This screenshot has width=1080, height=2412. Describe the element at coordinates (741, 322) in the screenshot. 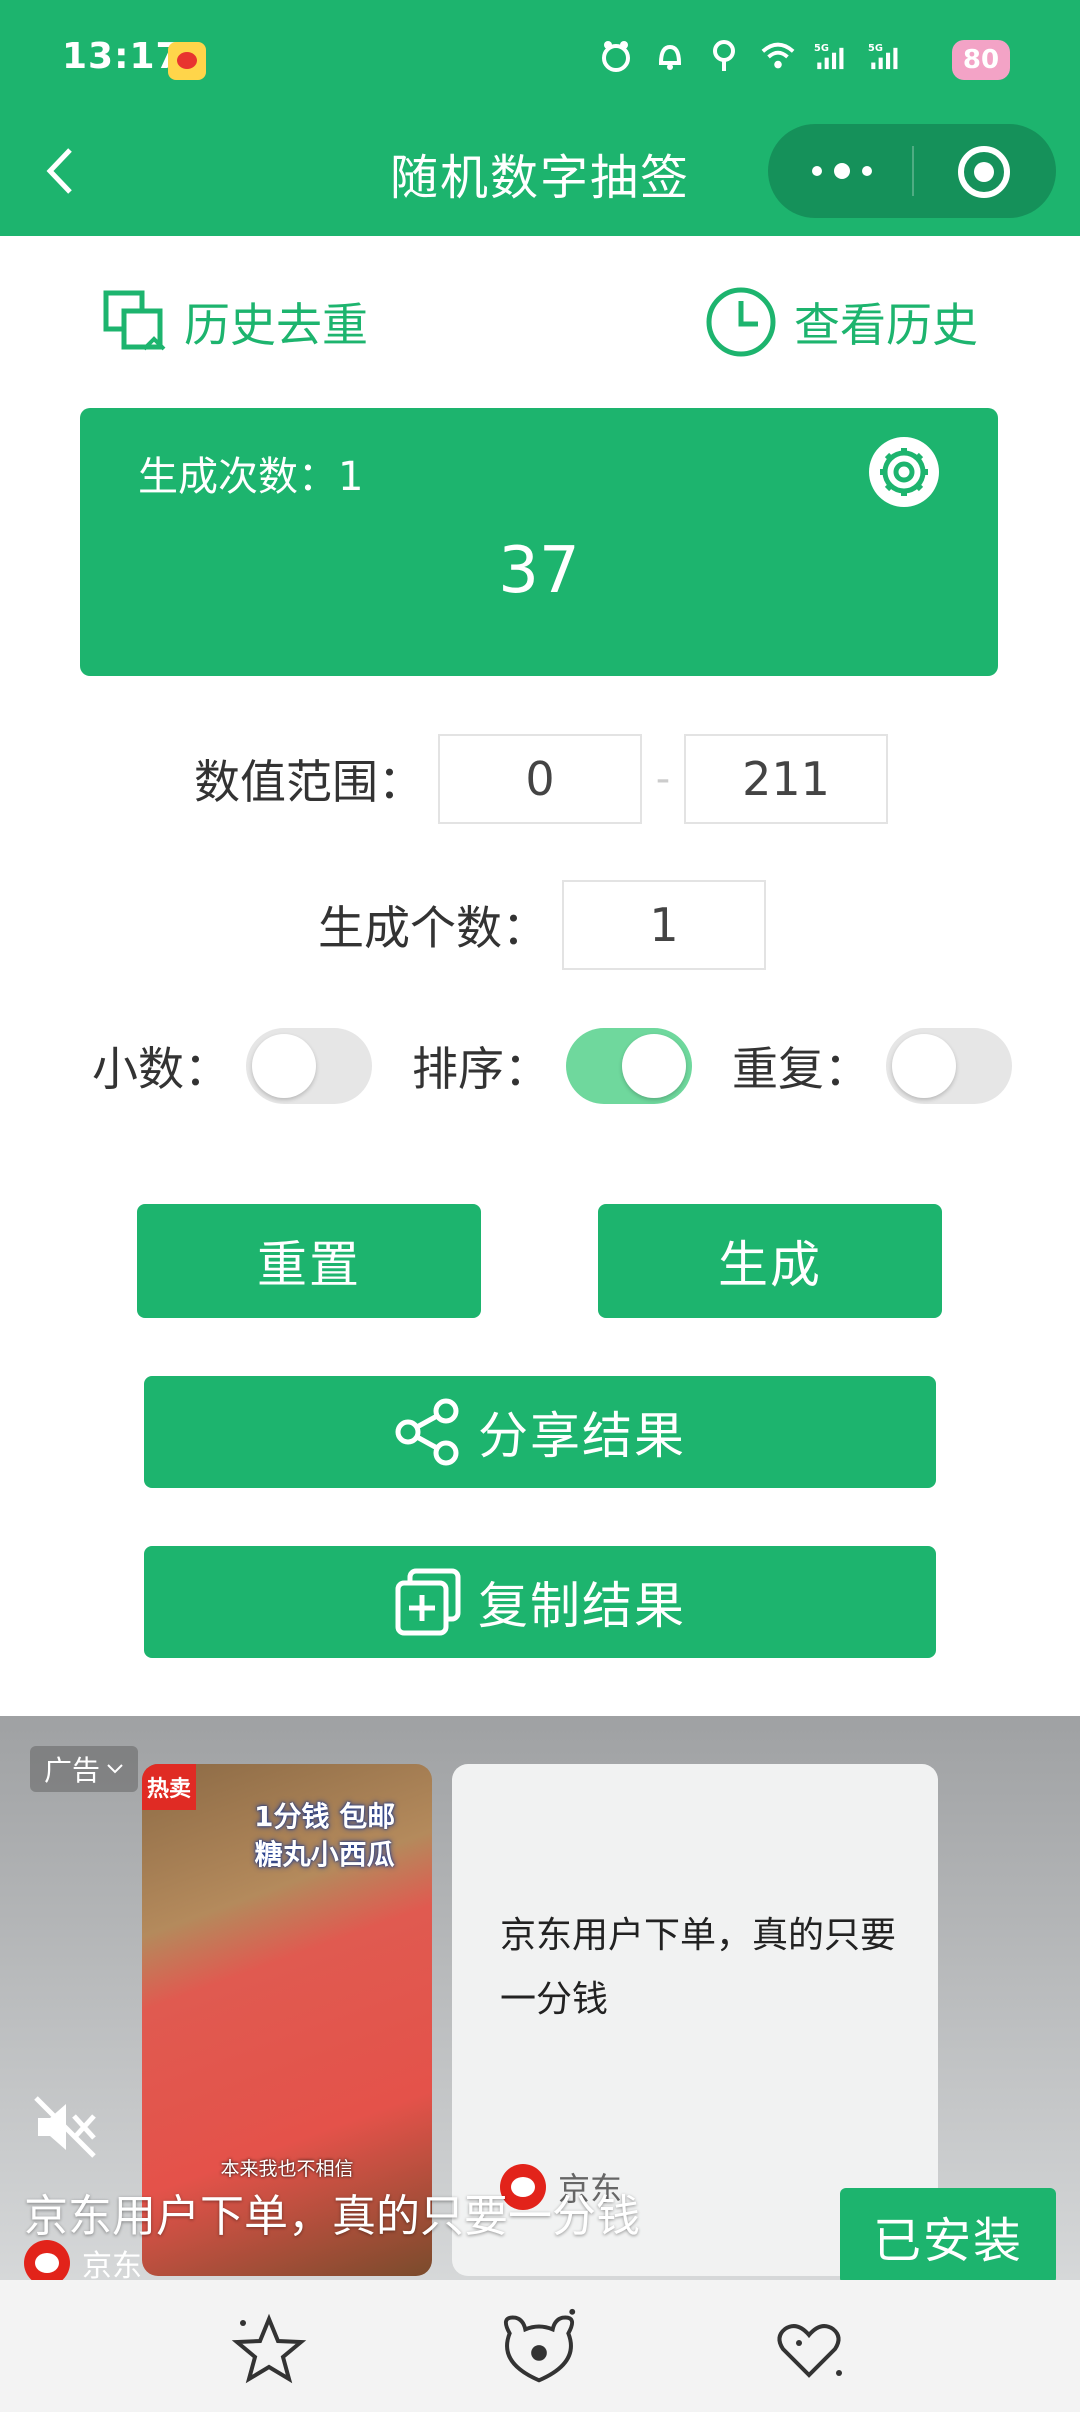

I see `clock-icon` at that location.